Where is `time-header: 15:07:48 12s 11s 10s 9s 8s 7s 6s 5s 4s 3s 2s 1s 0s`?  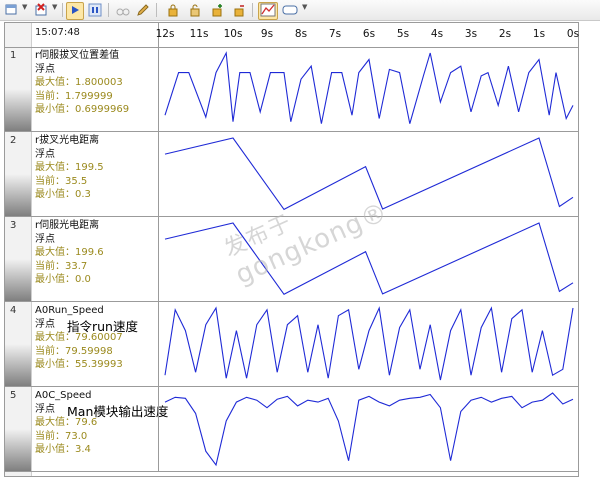 time-header: 15:07:48 12s 11s 10s 9s 8s 7s 6s 5s 4s 3s 2s 1s 0s is located at coordinates (292, 35).